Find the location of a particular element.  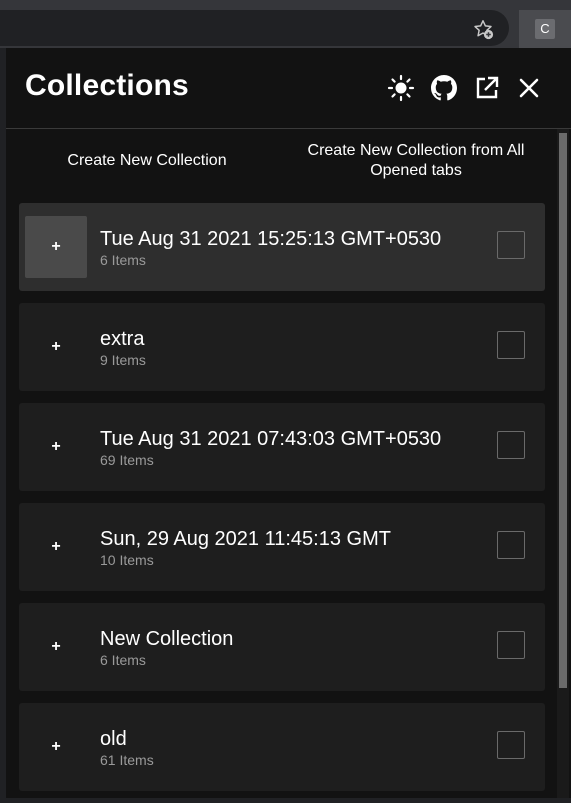

collection-item: + extra 9 Items is located at coordinates (282, 347).